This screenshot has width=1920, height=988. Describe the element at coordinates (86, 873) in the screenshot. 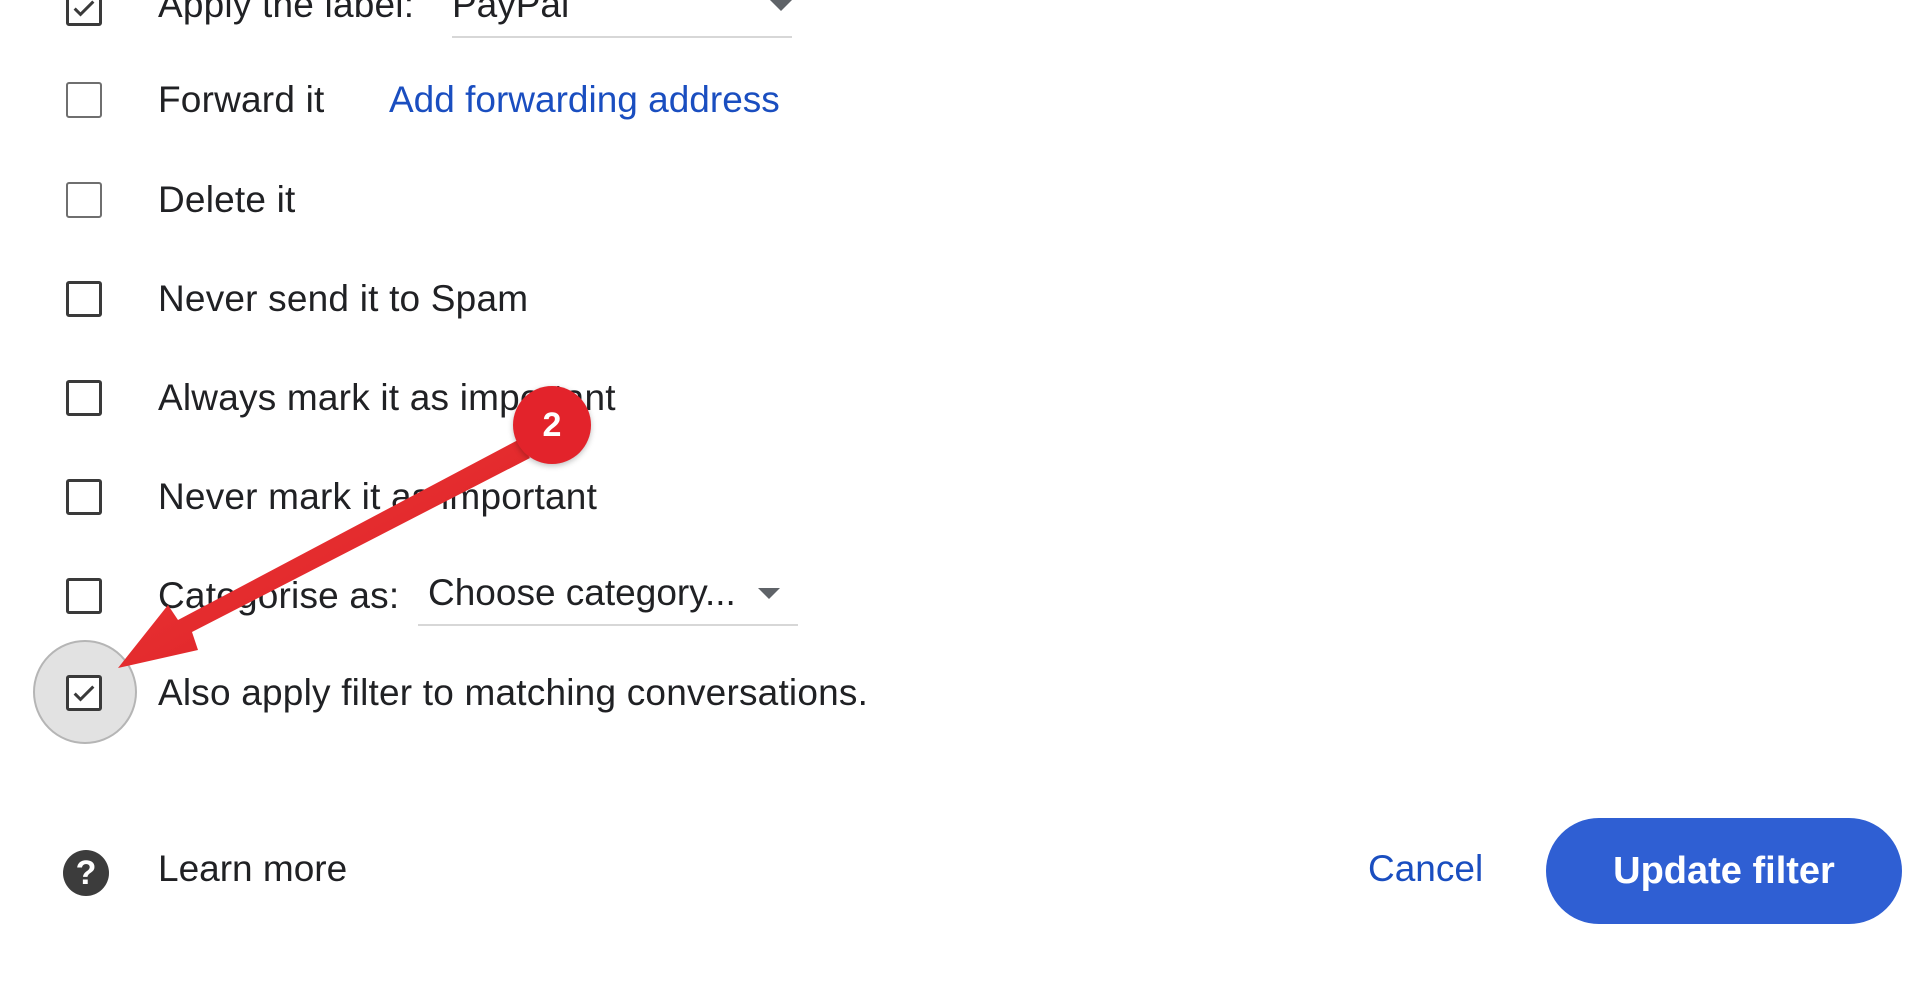

I see `question-mark-icon: ?` at that location.